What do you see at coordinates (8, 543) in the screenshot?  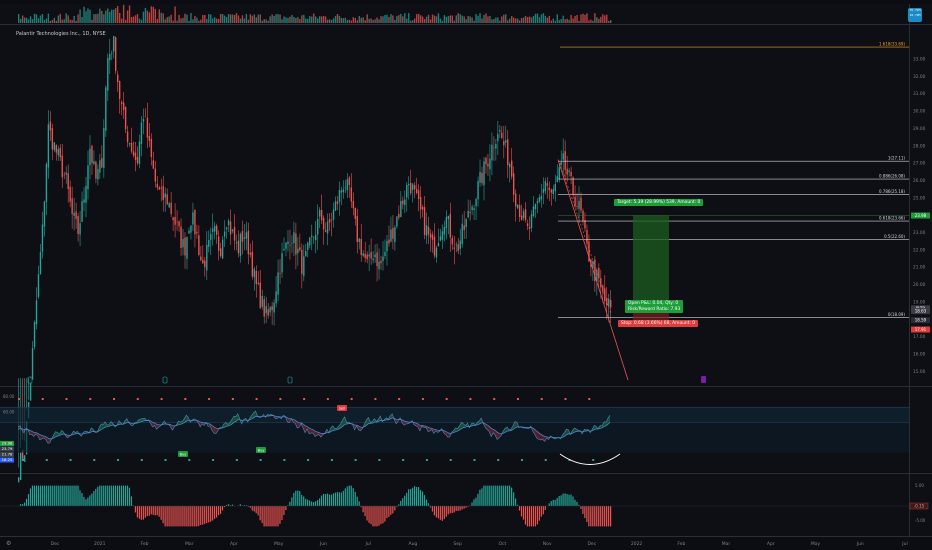 I see `gear-icon: ⚙` at bounding box center [8, 543].